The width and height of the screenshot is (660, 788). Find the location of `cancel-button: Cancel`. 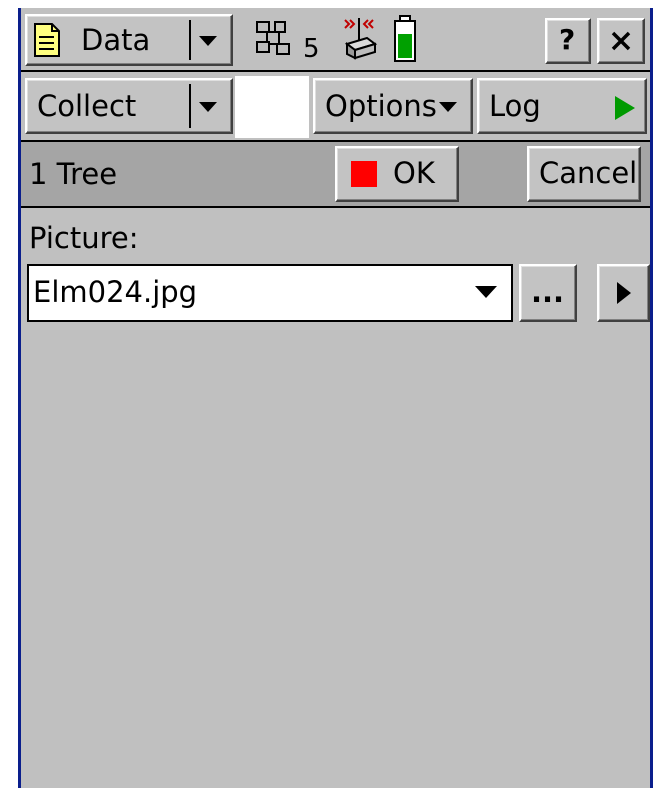

cancel-button: Cancel is located at coordinates (584, 174).